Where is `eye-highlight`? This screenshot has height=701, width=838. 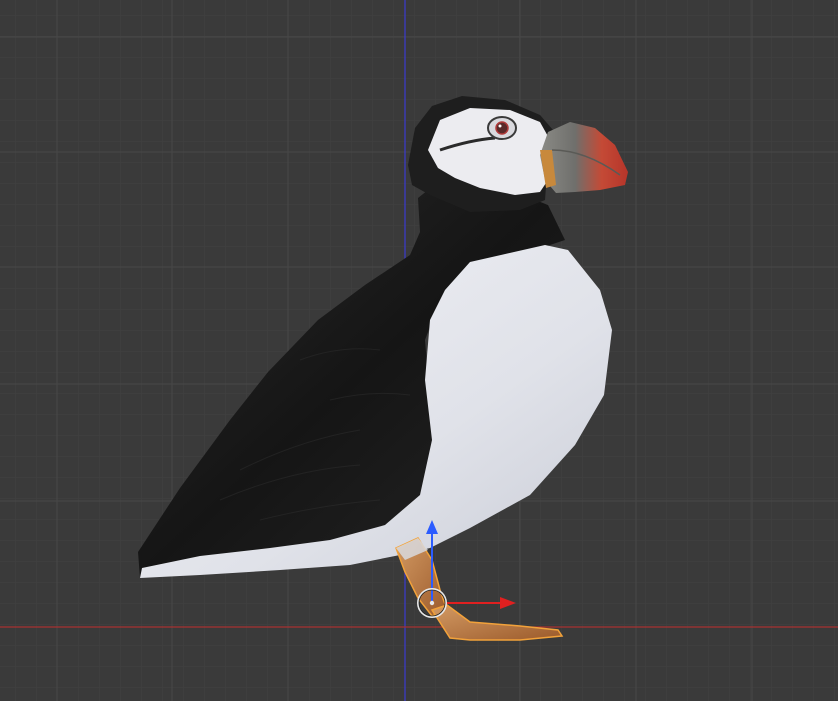
eye-highlight is located at coordinates (500, 126).